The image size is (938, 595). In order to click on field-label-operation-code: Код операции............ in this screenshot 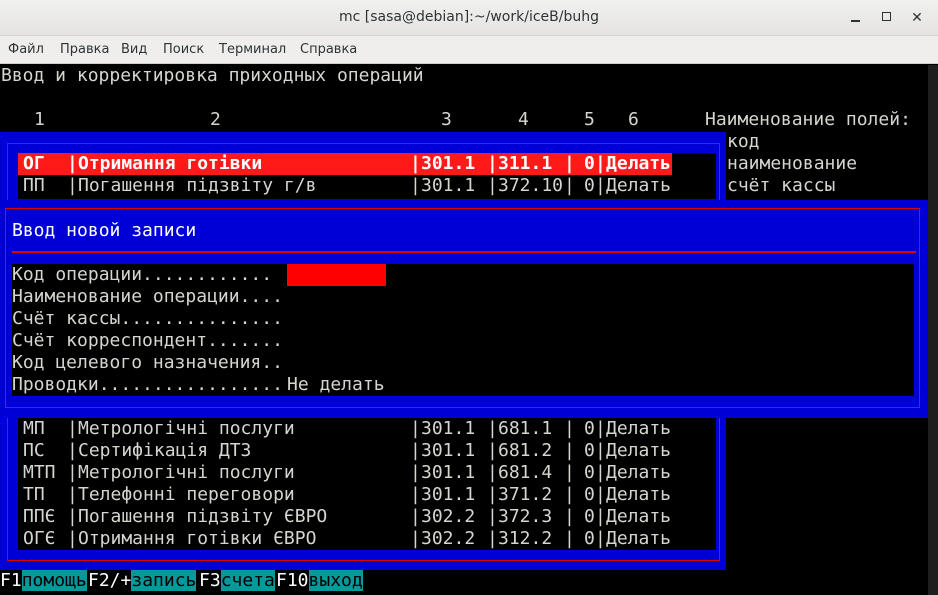, I will do `click(142, 274)`.